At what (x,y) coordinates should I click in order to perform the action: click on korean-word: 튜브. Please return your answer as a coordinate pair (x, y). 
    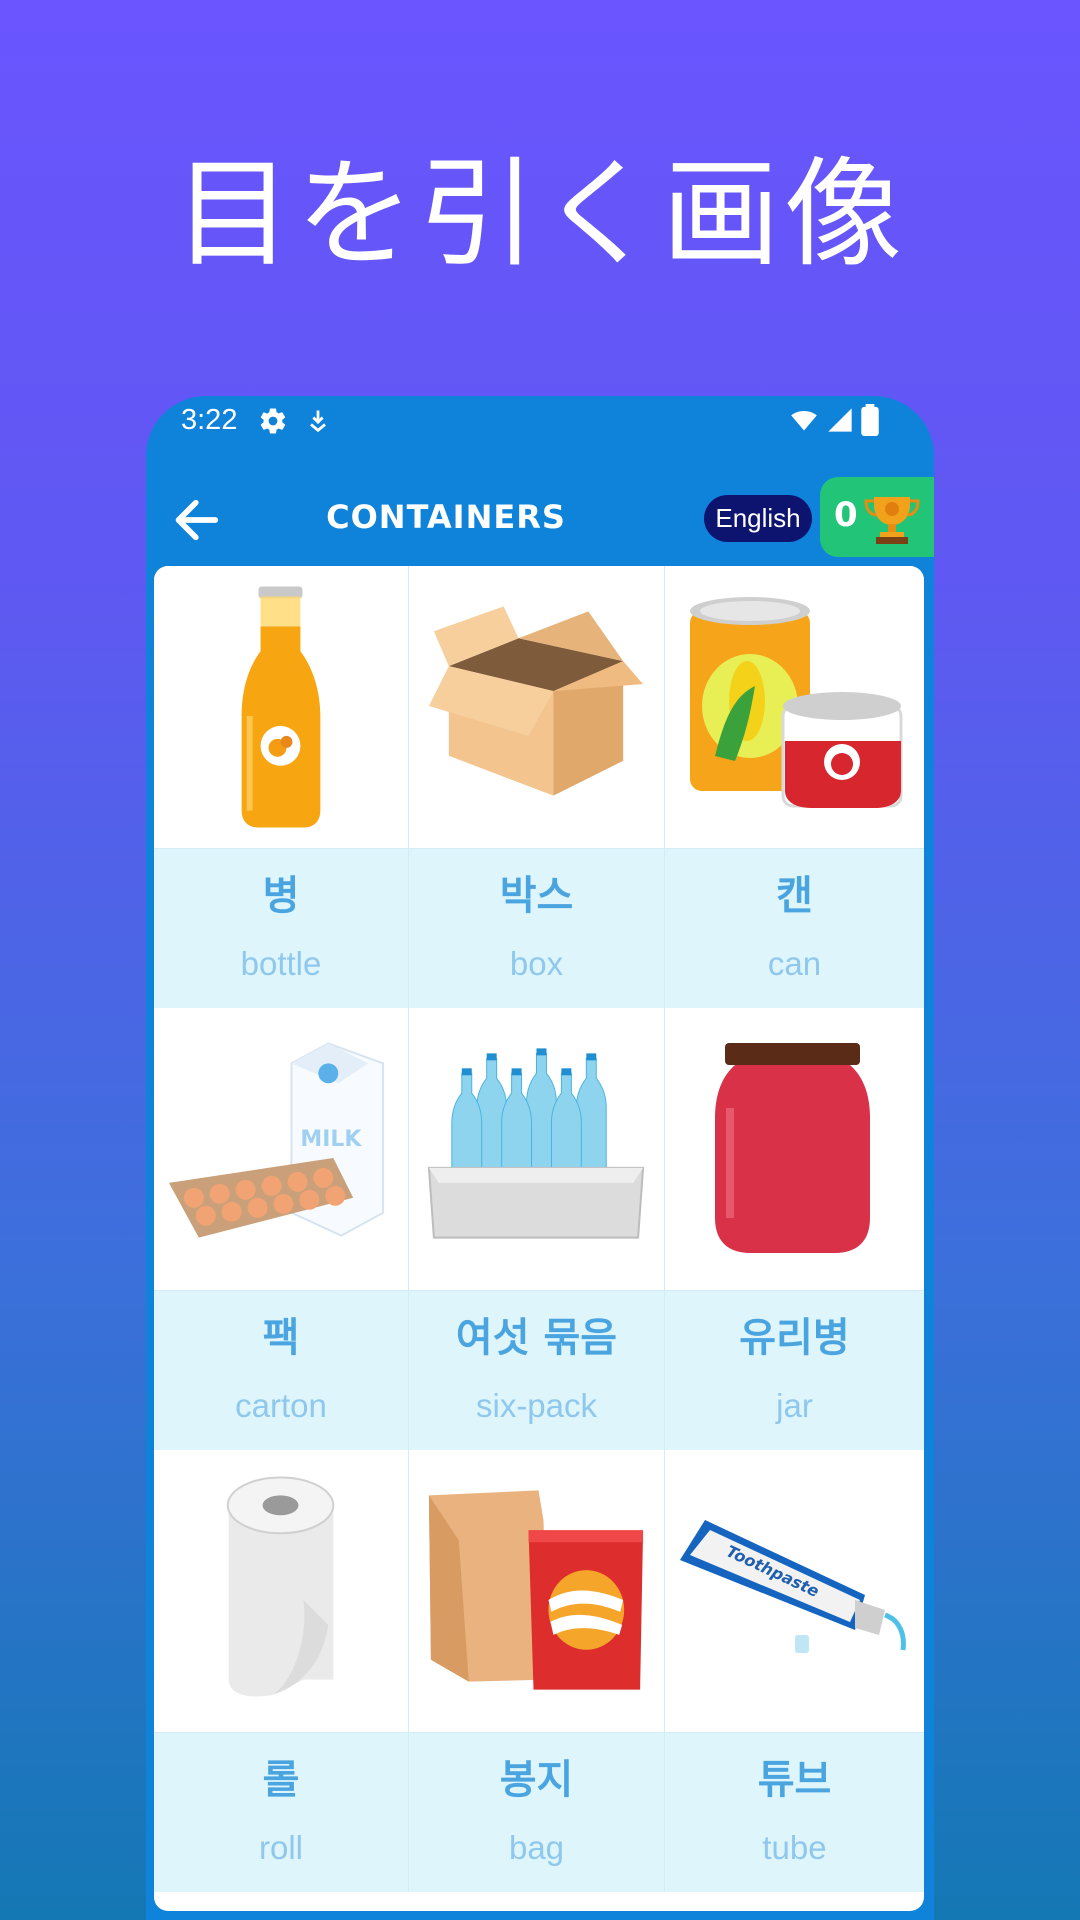
    Looking at the image, I should click on (794, 1780).